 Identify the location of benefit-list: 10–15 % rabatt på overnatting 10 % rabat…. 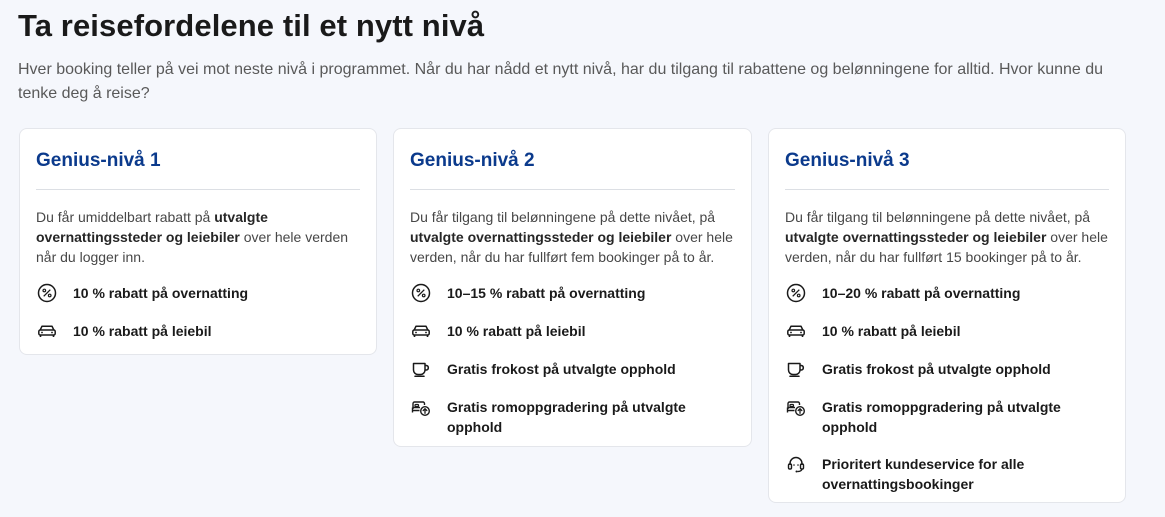
(574, 367).